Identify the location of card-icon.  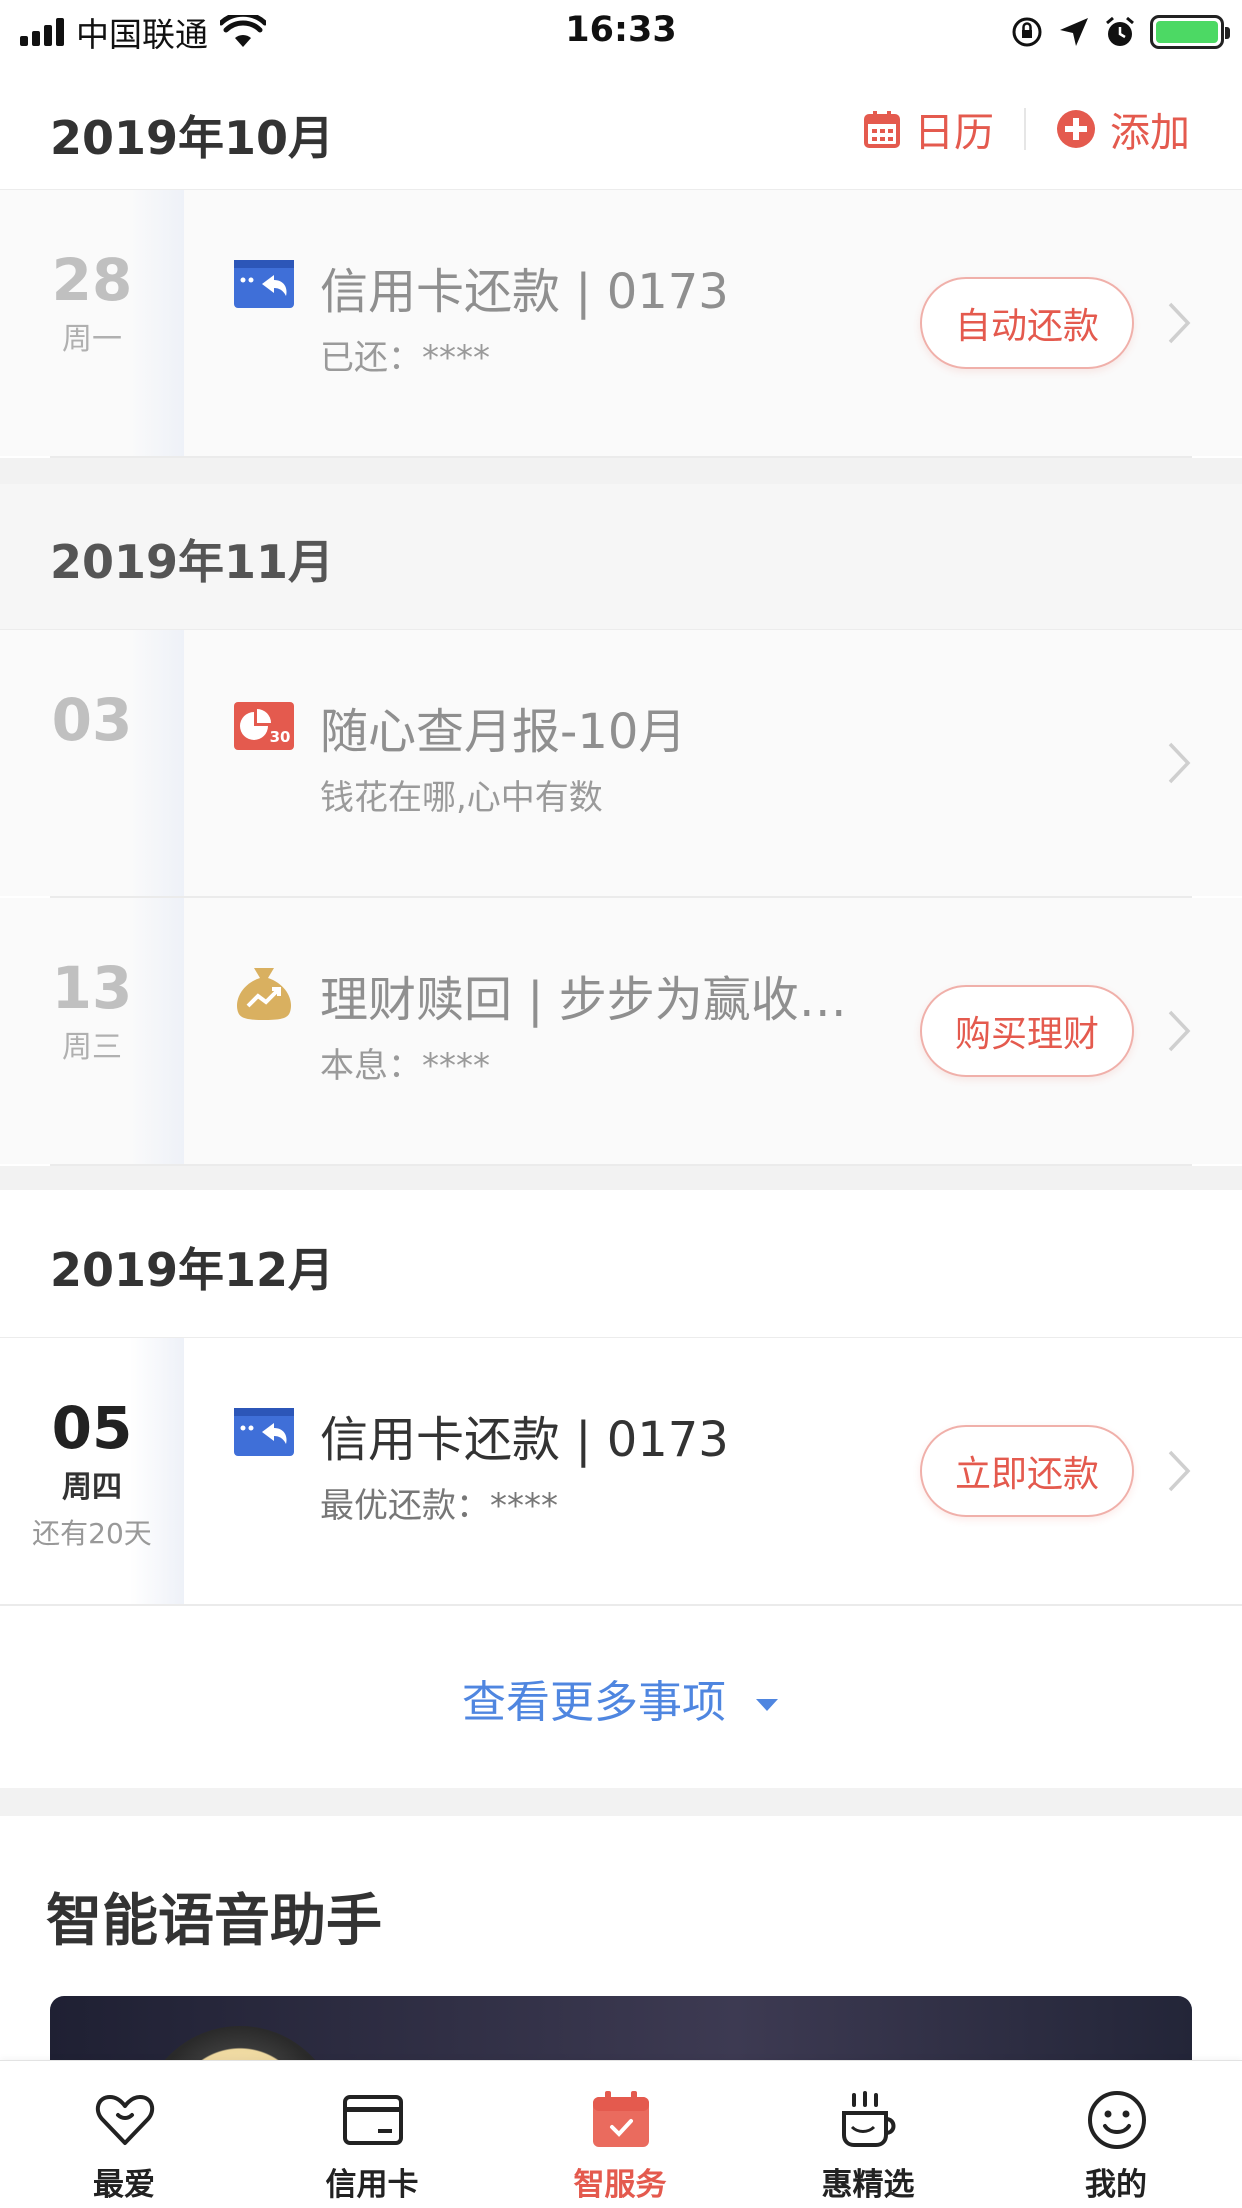
(373, 2120).